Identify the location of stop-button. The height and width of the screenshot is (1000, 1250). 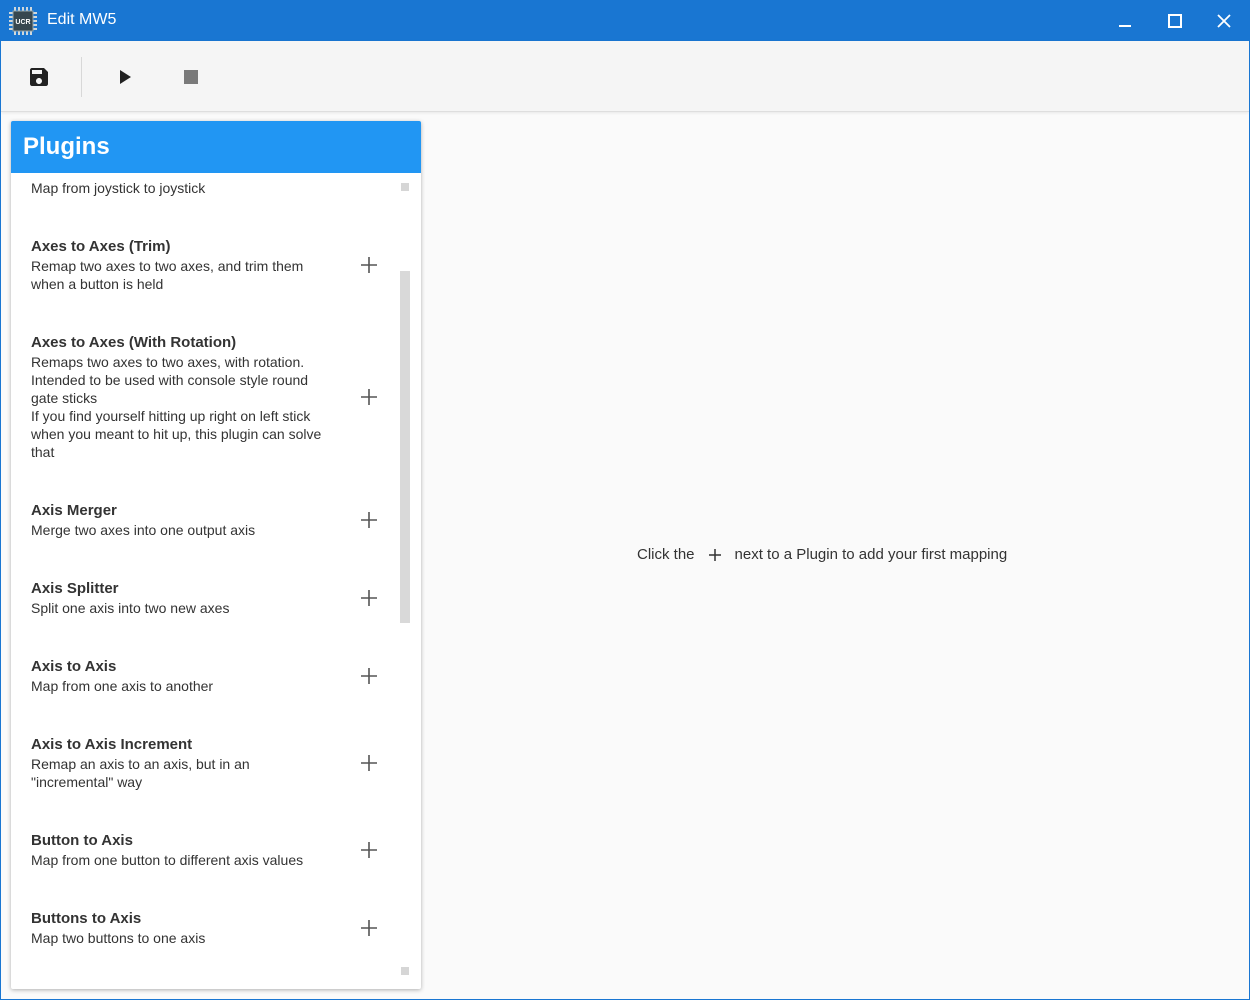
(191, 77).